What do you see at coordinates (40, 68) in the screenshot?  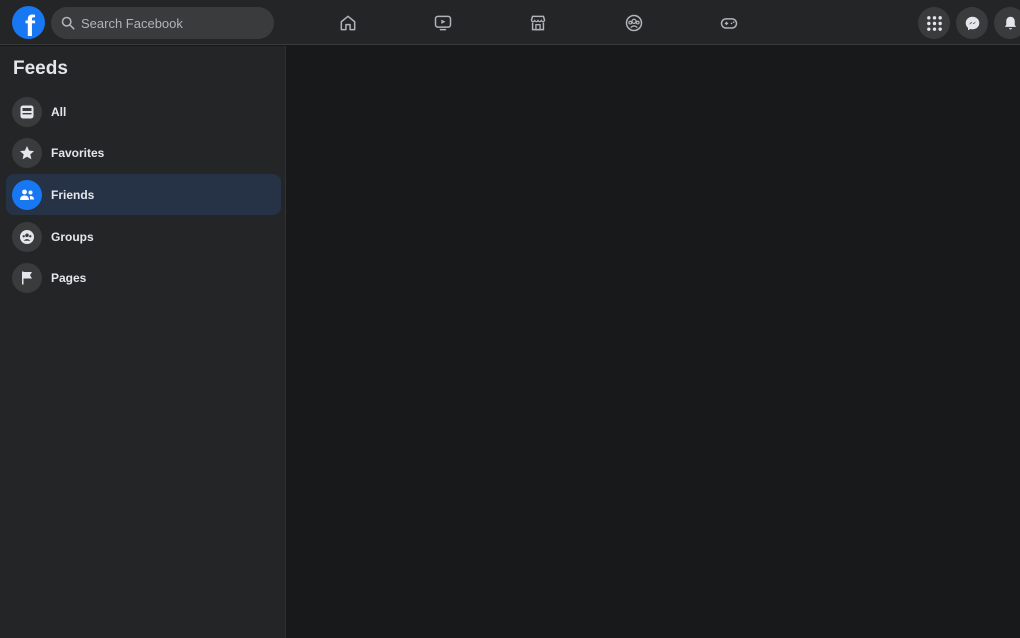 I see `sidebar-title: Feeds` at bounding box center [40, 68].